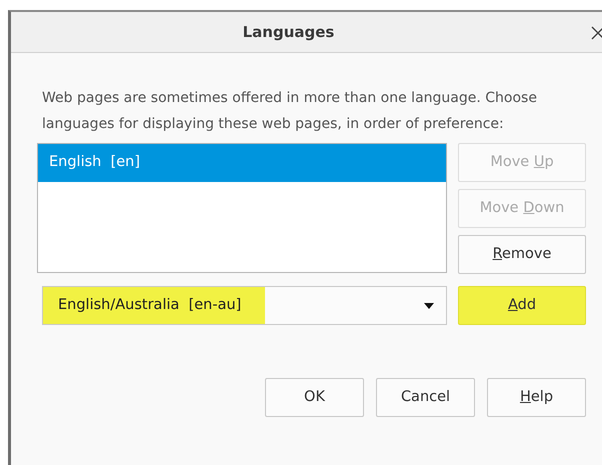 The height and width of the screenshot is (465, 602). Describe the element at coordinates (288, 32) in the screenshot. I see `window-title: Languages` at that location.